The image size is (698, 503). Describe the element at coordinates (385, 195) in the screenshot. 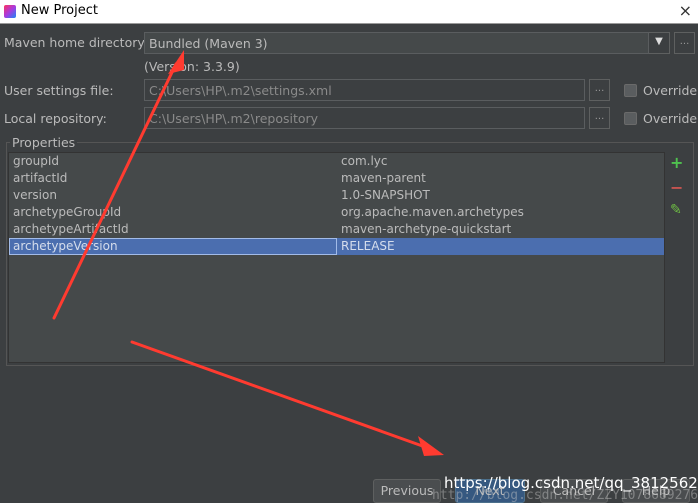

I see `property-value: 1.0-SNAPSHOT` at that location.